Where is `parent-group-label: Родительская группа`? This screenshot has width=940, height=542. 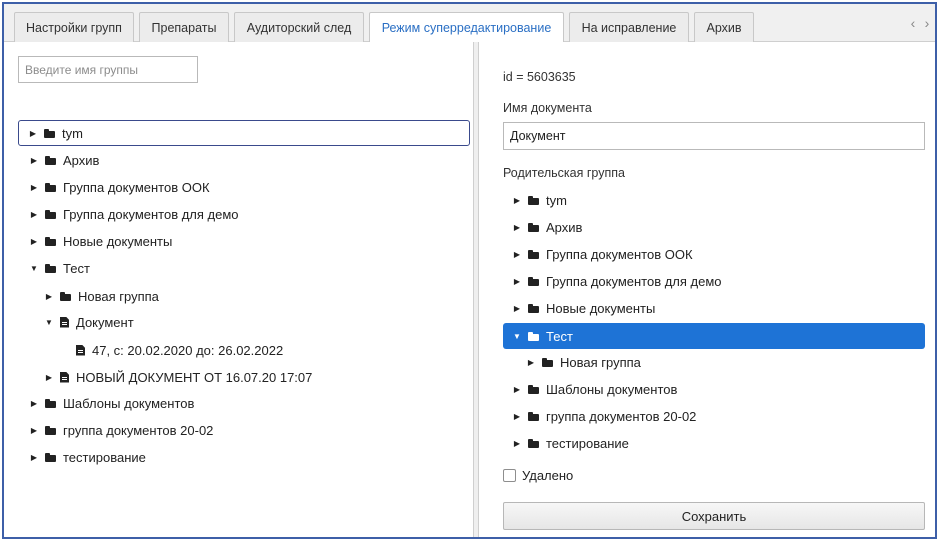 parent-group-label: Родительская группа is located at coordinates (564, 173).